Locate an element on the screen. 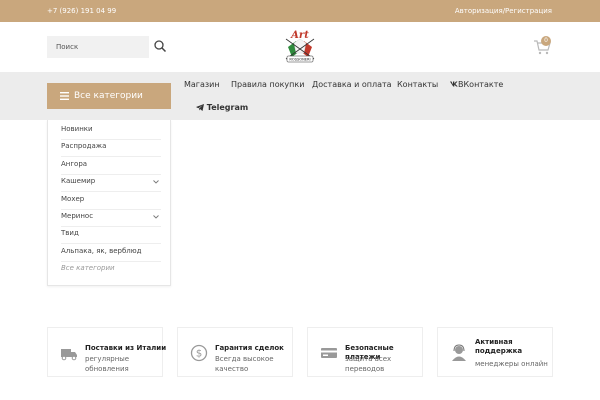 The height and width of the screenshot is (400, 600). vk-label: ВКонтакте is located at coordinates (481, 84).